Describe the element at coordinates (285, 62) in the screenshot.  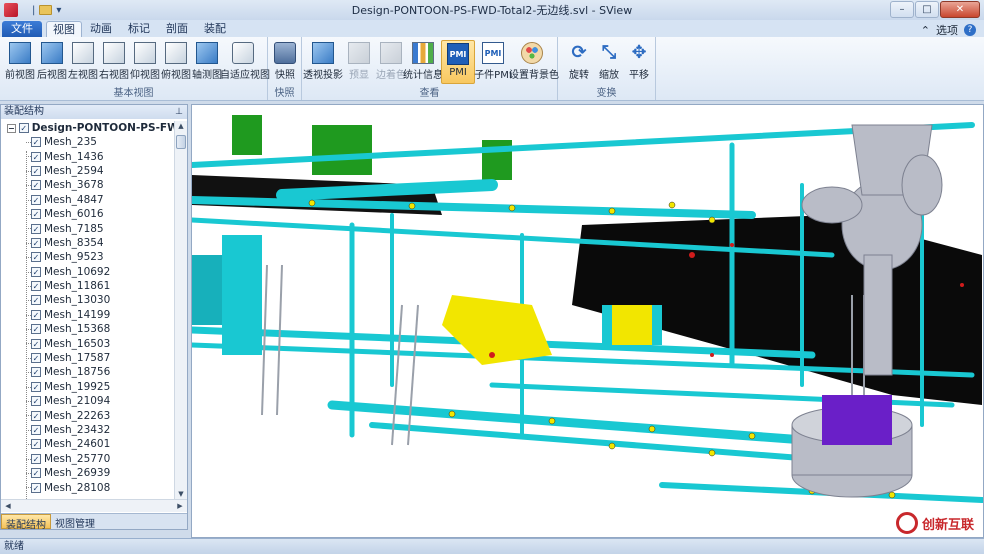
I see `snapshot-button: 快照` at that location.